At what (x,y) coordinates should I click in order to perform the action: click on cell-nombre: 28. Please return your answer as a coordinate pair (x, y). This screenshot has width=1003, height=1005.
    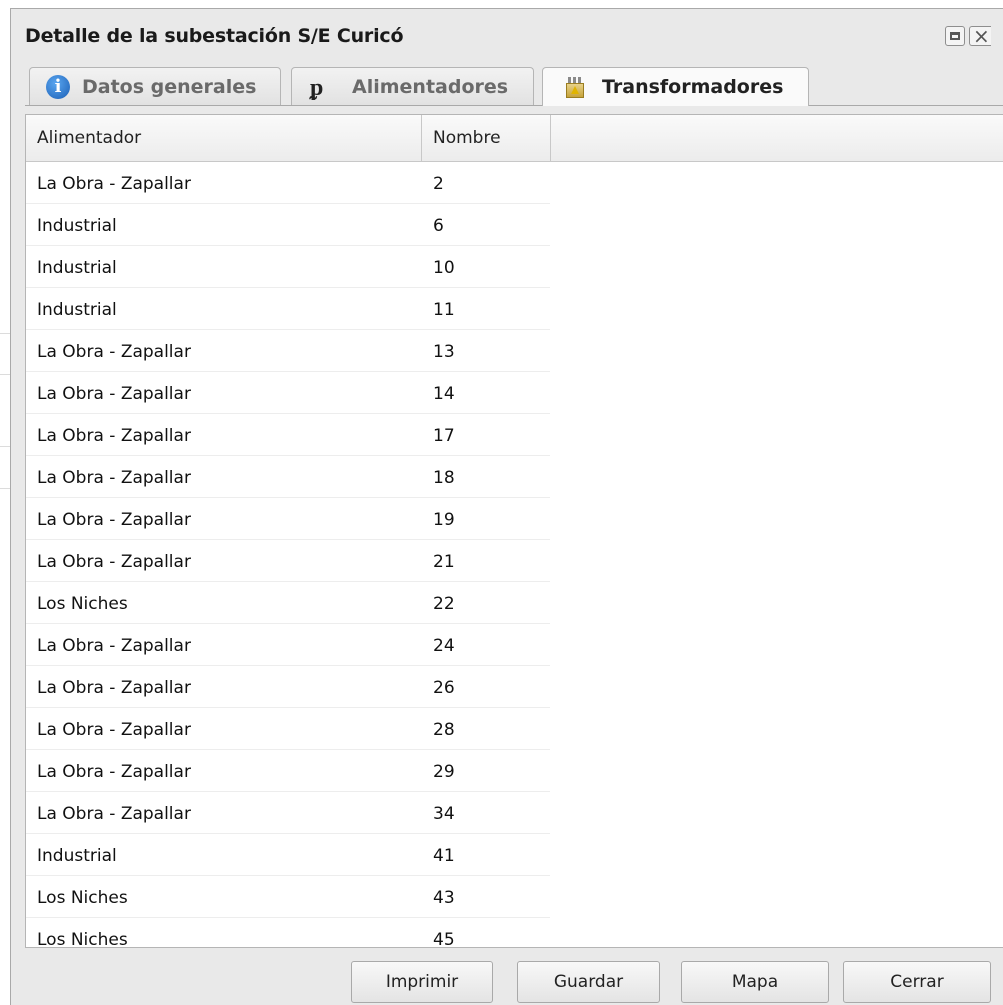
    Looking at the image, I should click on (444, 730).